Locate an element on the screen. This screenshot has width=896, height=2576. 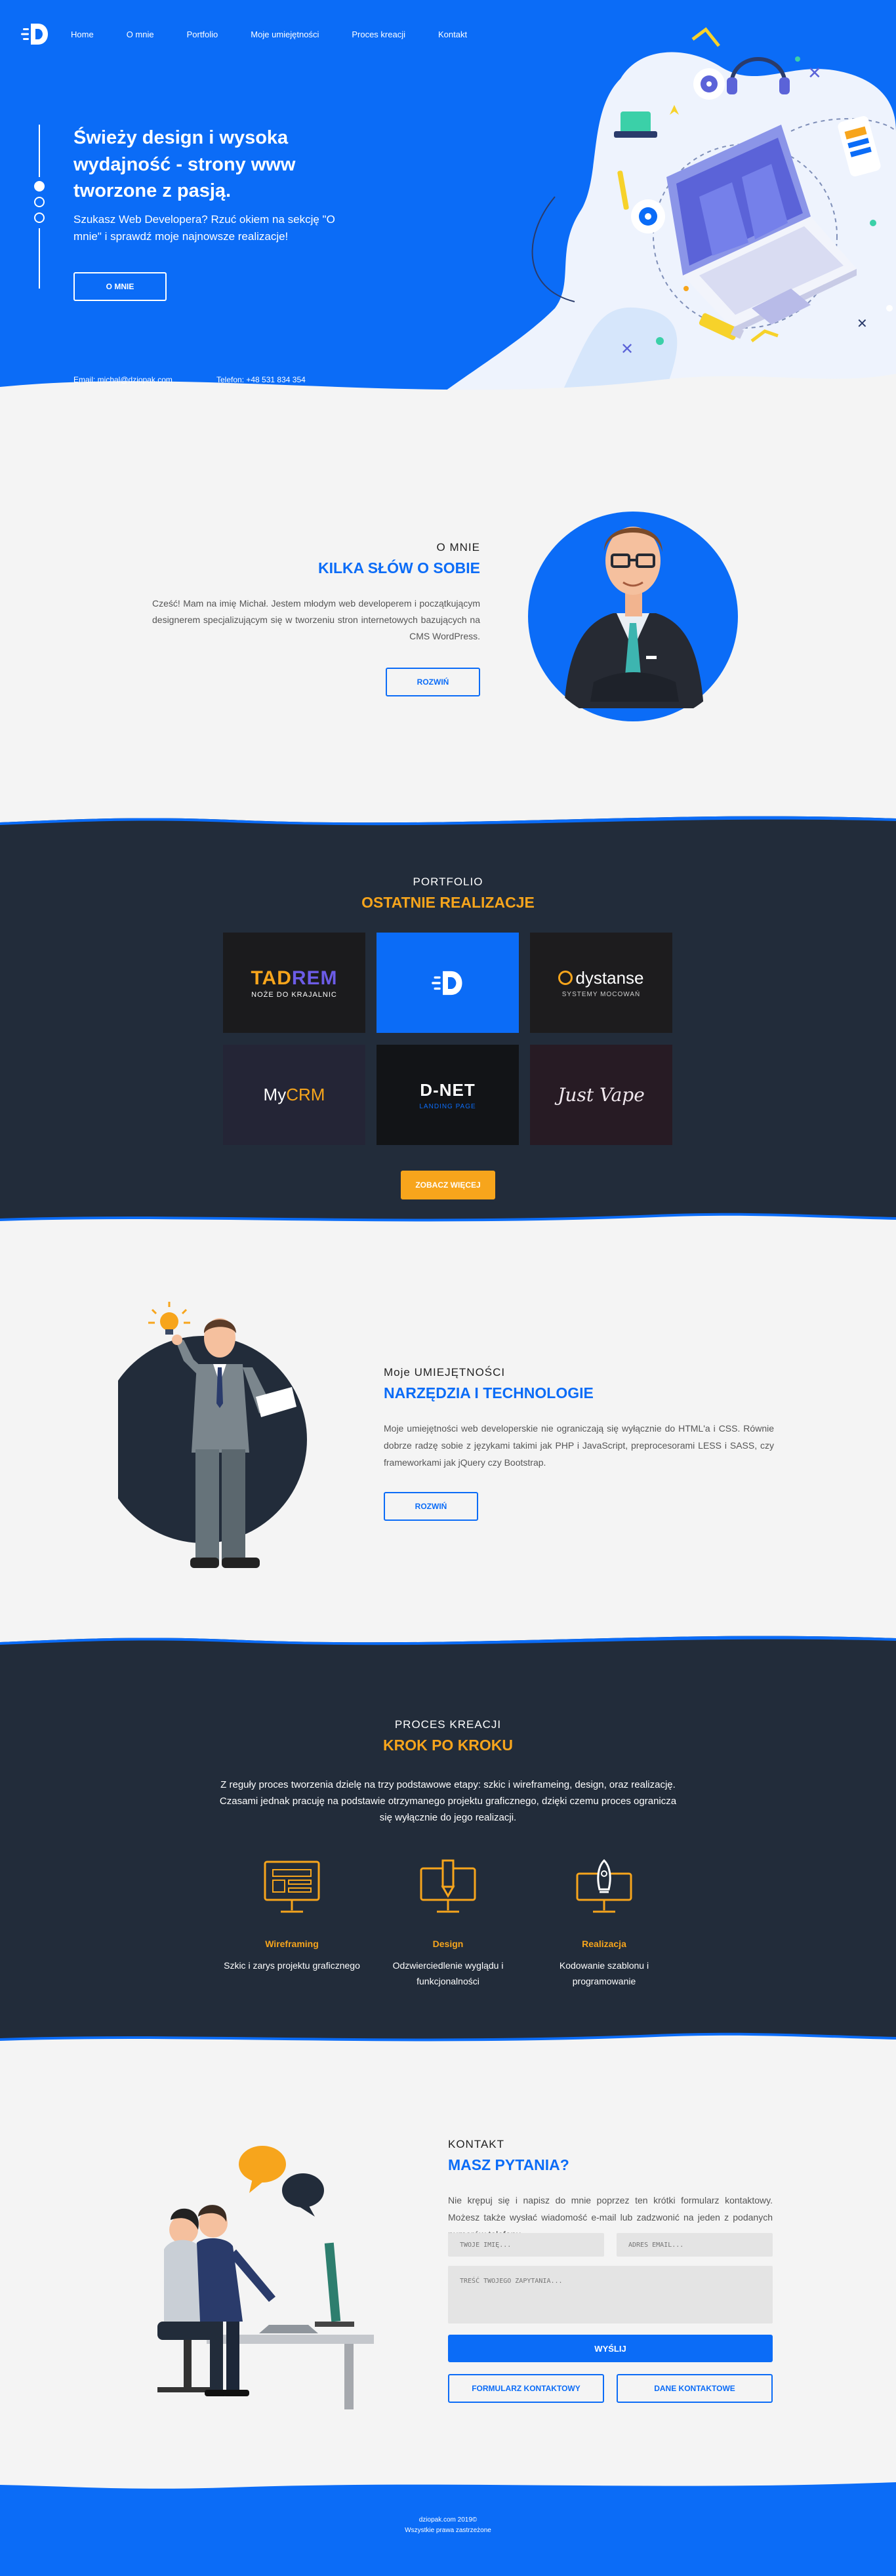
footer-wave is located at coordinates (448, 2483).